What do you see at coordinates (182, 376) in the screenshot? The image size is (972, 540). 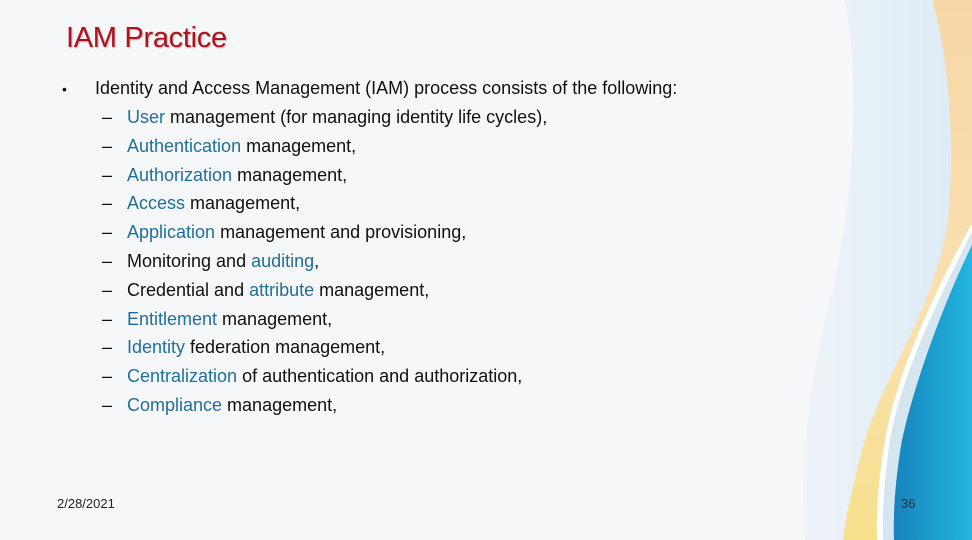 I see `highlight-term: Centralization` at bounding box center [182, 376].